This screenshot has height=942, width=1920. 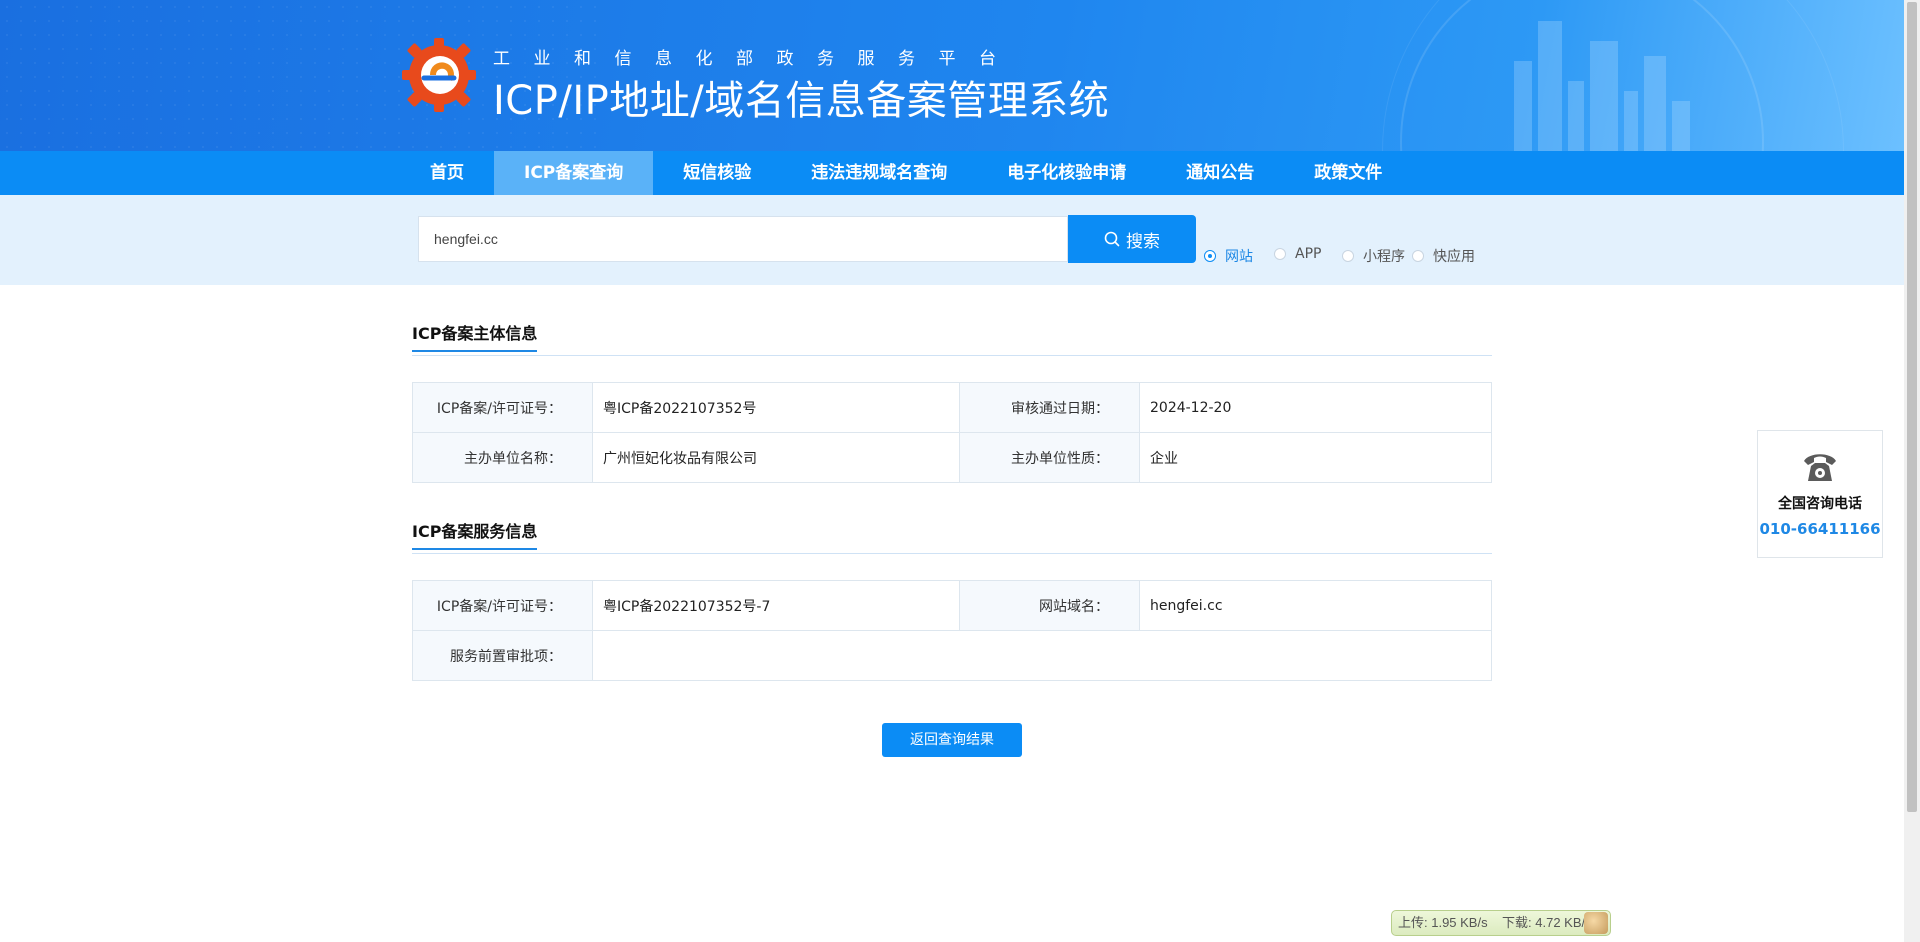 I want to click on radio-app: APP, so click(x=1297, y=254).